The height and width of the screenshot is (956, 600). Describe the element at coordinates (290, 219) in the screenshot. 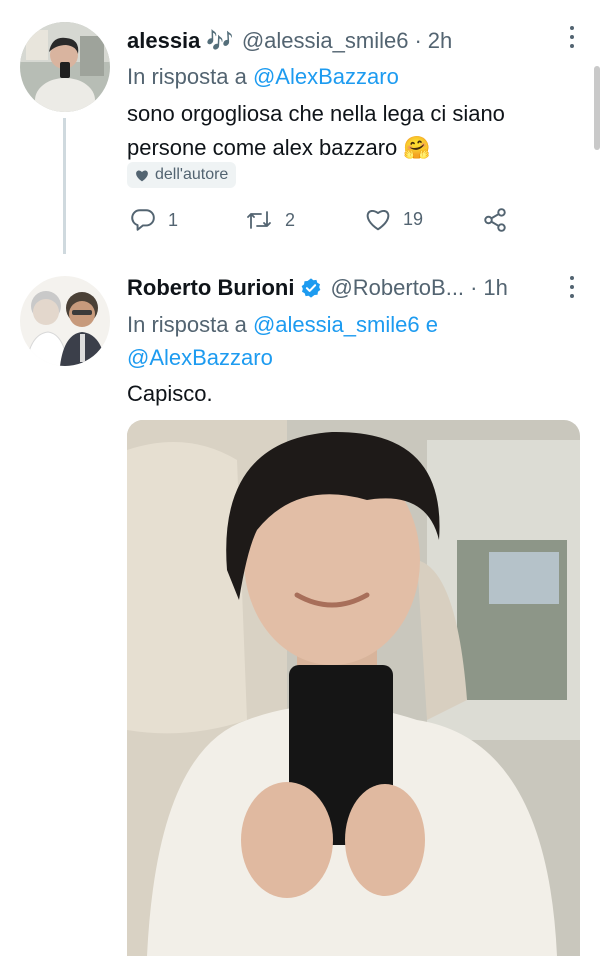

I see `retweet-count: 2` at that location.